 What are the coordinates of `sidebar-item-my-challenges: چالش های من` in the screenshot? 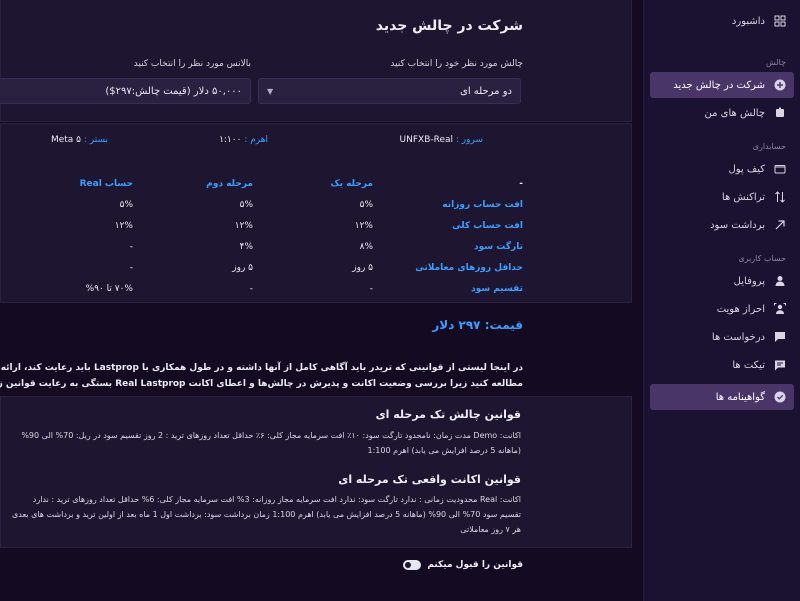 It's located at (722, 113).